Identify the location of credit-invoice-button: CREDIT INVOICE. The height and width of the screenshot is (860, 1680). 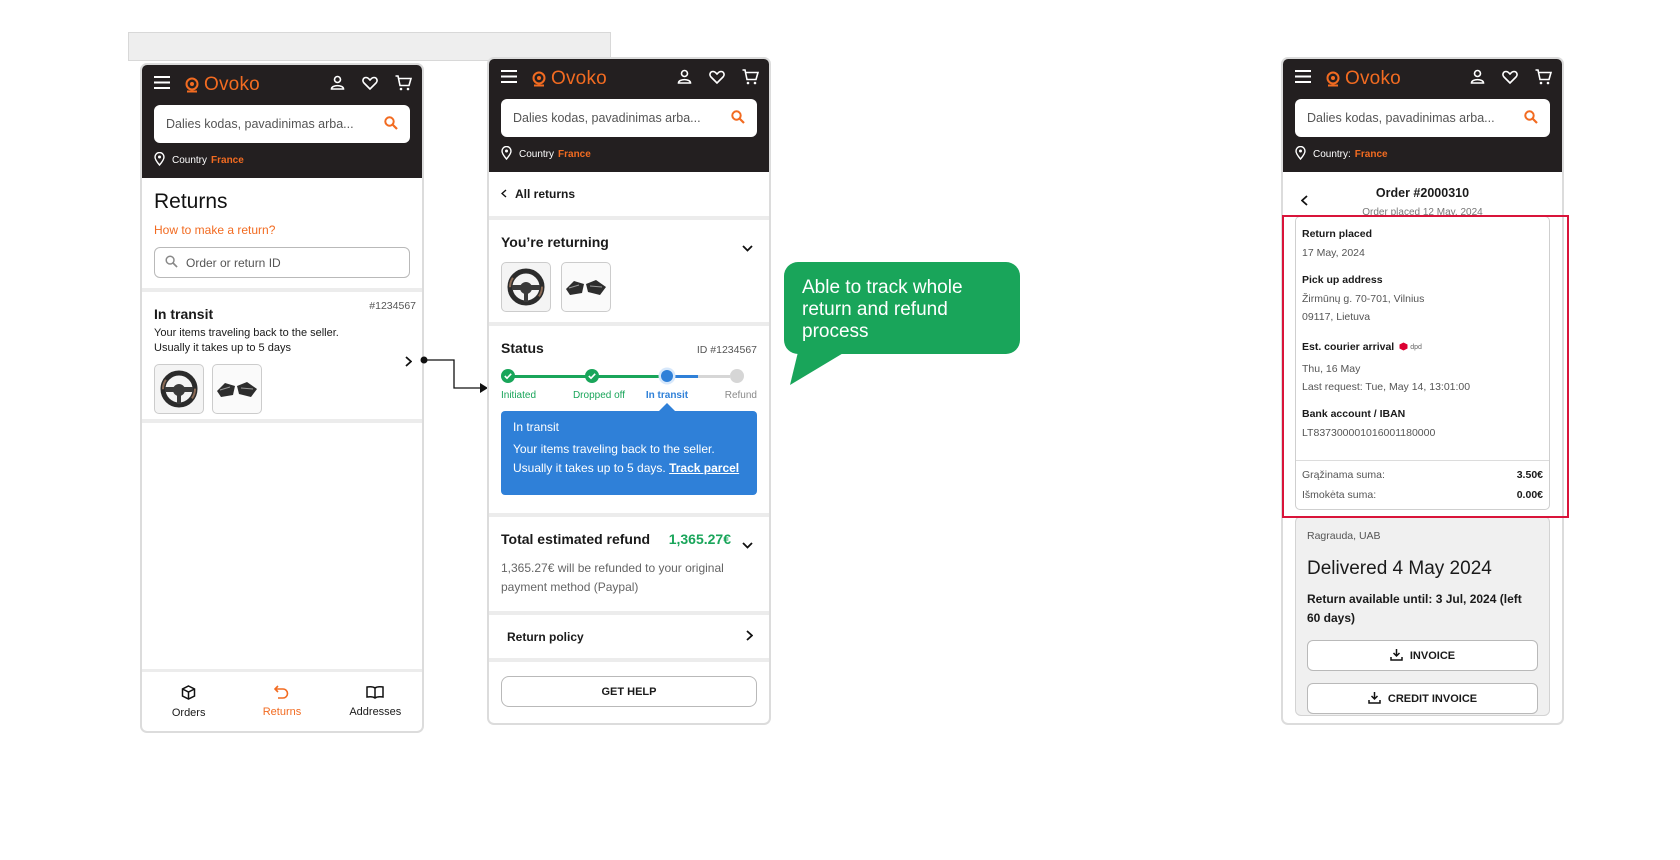
(1422, 698).